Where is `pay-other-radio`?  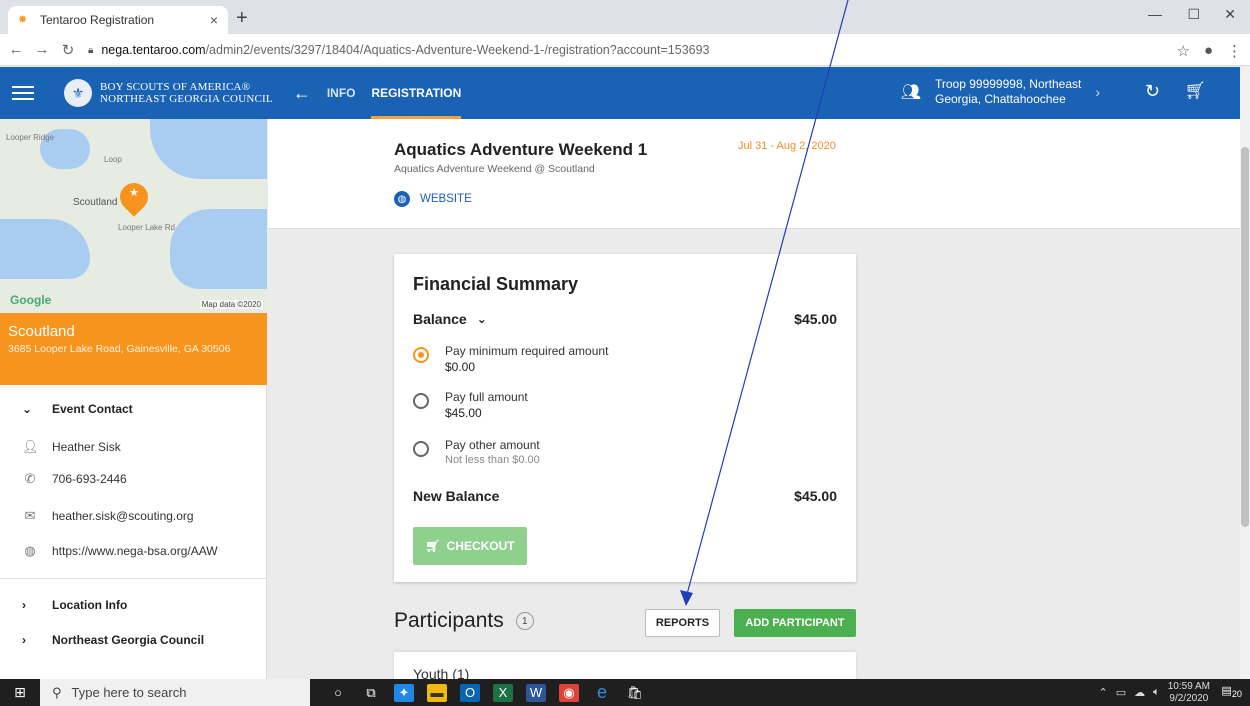
pay-other-radio is located at coordinates (421, 449).